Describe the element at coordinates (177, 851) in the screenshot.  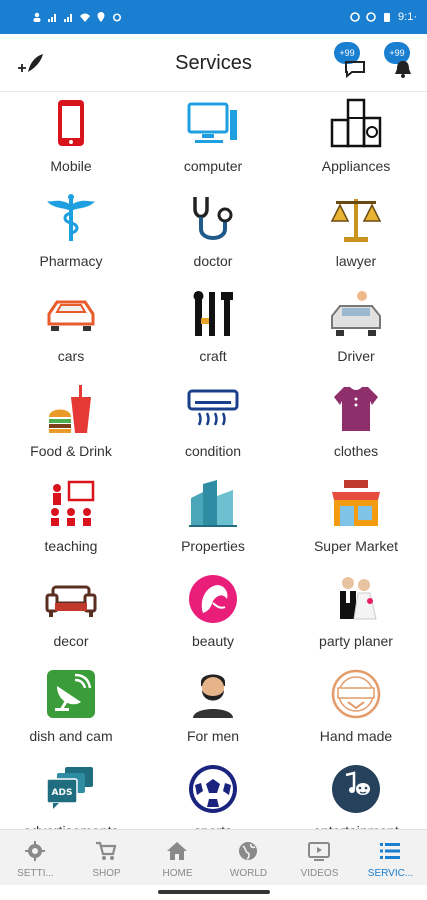
I see `home-icon` at that location.